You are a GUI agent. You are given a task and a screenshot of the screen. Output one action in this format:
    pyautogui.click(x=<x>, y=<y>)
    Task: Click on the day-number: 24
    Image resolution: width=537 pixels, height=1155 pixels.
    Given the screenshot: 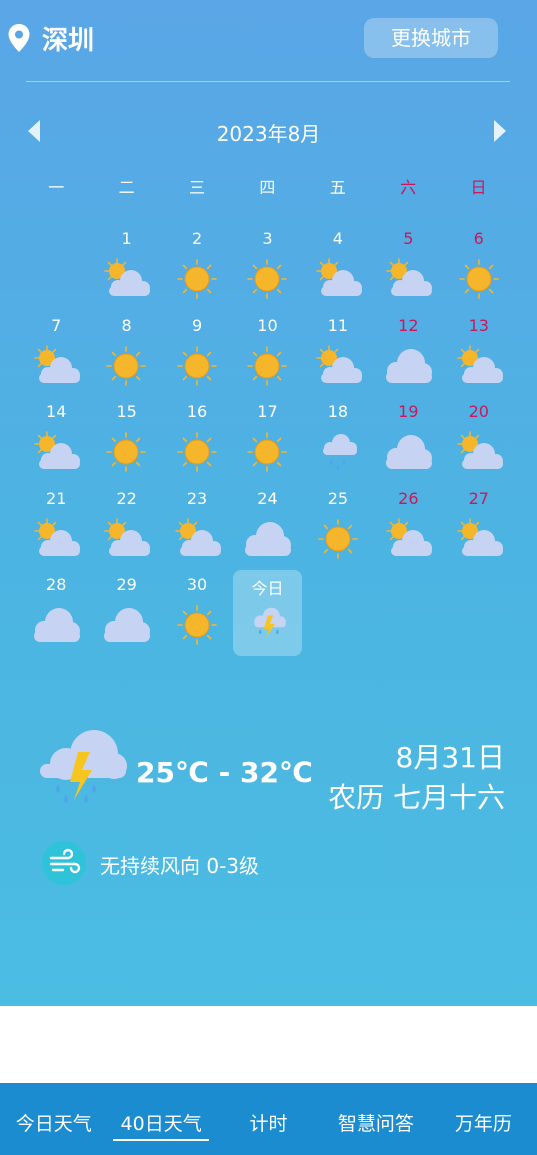 What is the action you would take?
    pyautogui.click(x=267, y=498)
    